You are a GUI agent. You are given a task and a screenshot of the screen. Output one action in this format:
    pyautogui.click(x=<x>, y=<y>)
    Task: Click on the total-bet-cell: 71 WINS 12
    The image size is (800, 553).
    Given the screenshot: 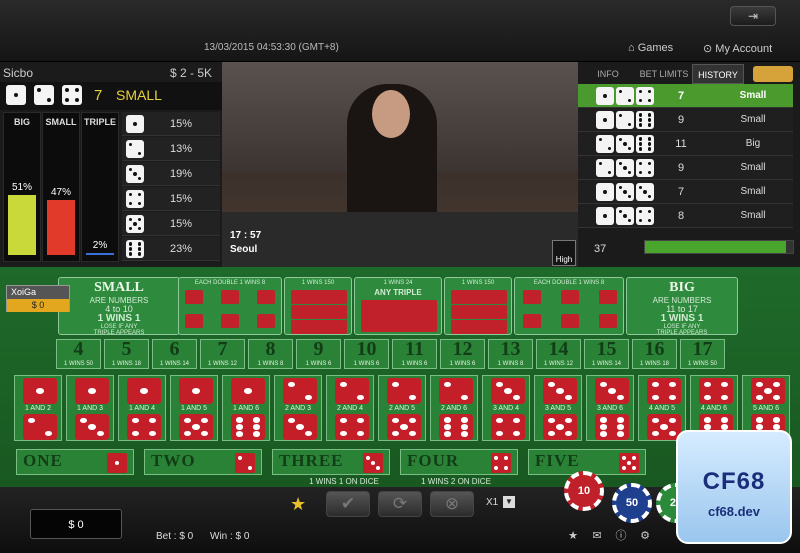 What is the action you would take?
    pyautogui.click(x=222, y=353)
    